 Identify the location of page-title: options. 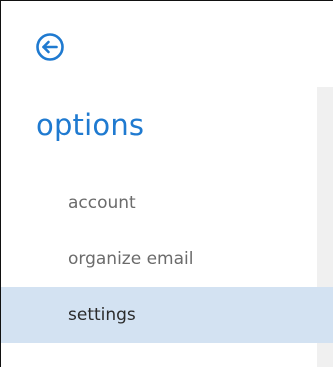
(90, 125).